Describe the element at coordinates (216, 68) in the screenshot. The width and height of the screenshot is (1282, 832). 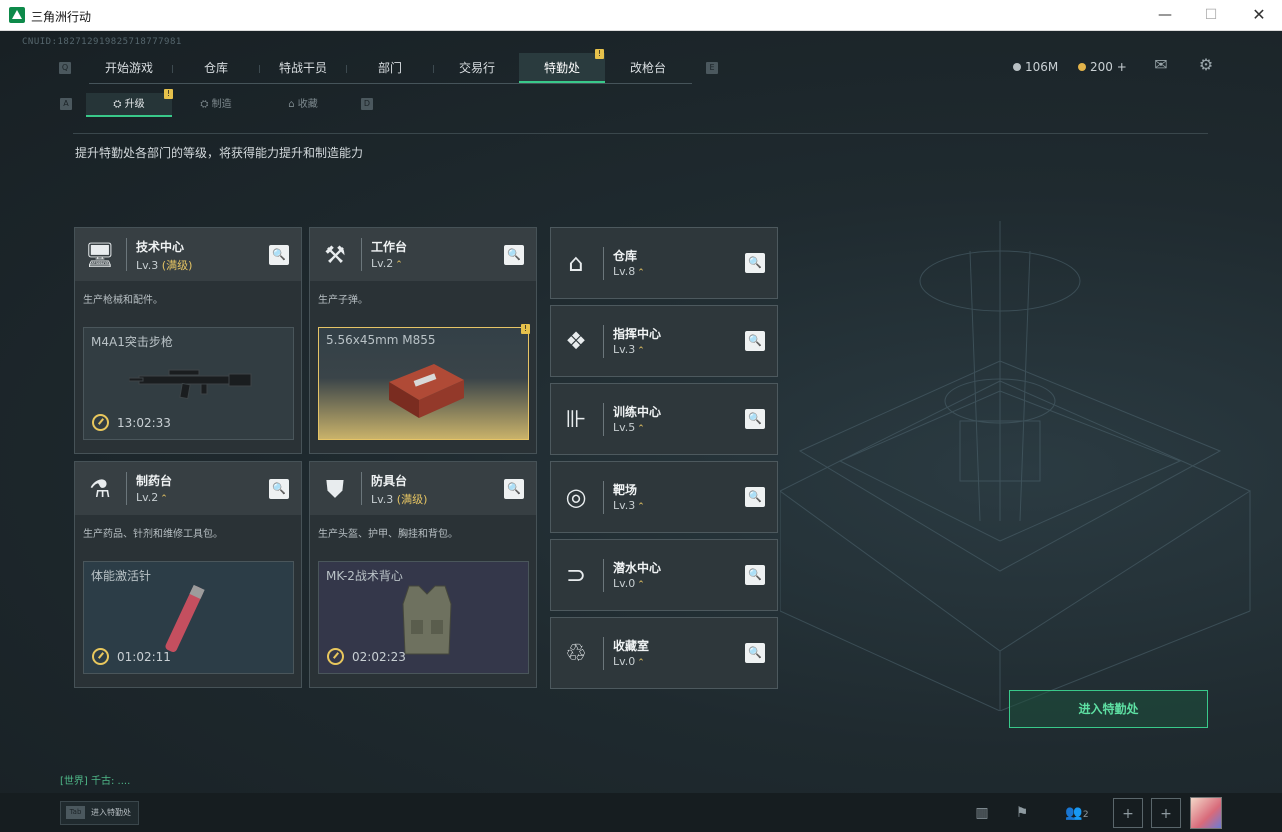
I see `tab-warehouse: 仓库` at that location.